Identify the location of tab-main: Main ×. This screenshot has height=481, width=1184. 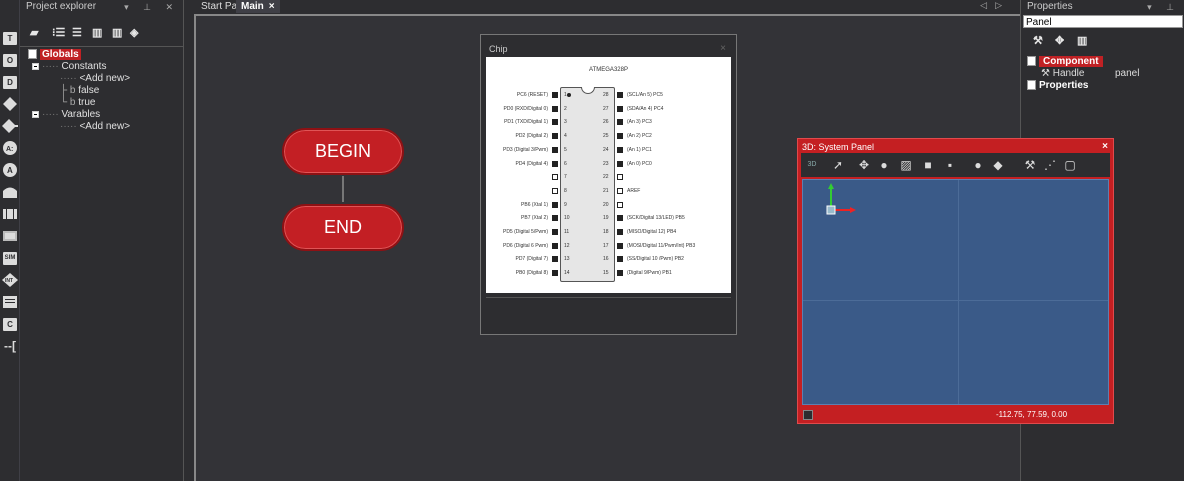
(258, 6).